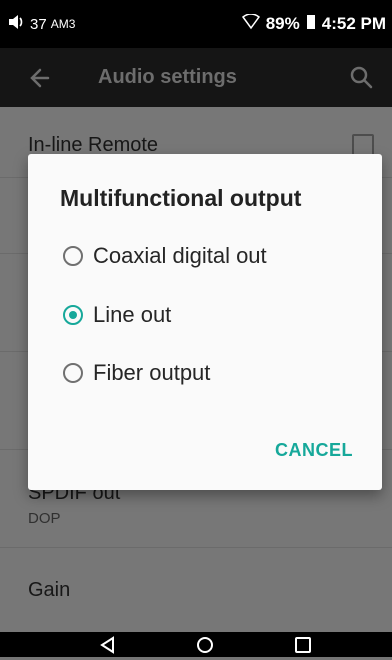 The image size is (392, 660). What do you see at coordinates (132, 314) in the screenshot?
I see `option-label: Line out` at bounding box center [132, 314].